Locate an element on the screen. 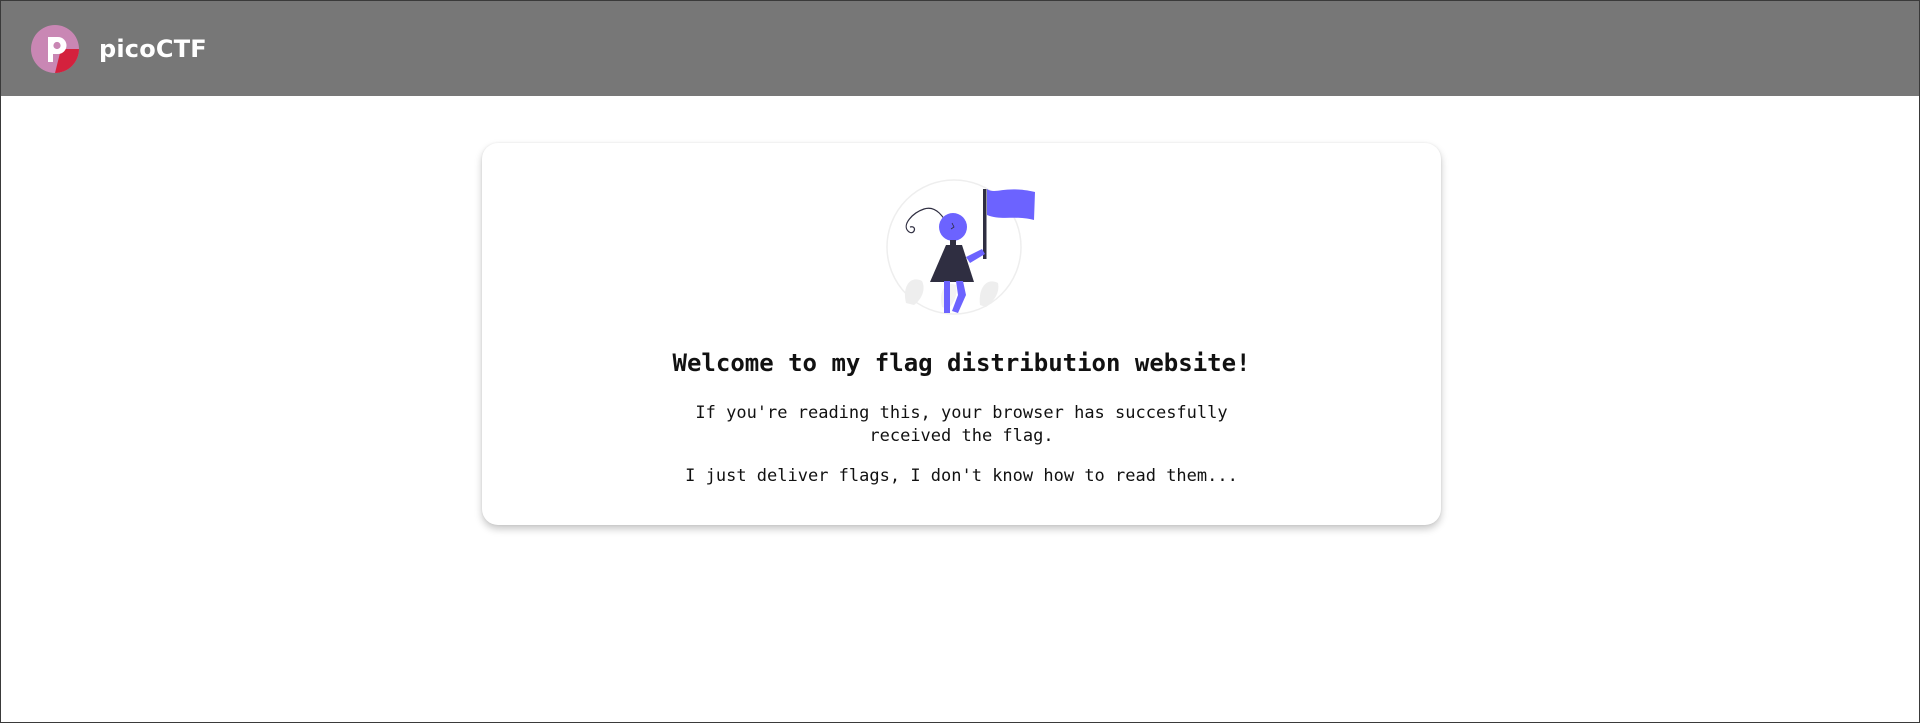 Image resolution: width=1920 pixels, height=723 pixels. page-title: Welcome to my flag distribution website! is located at coordinates (961, 363).